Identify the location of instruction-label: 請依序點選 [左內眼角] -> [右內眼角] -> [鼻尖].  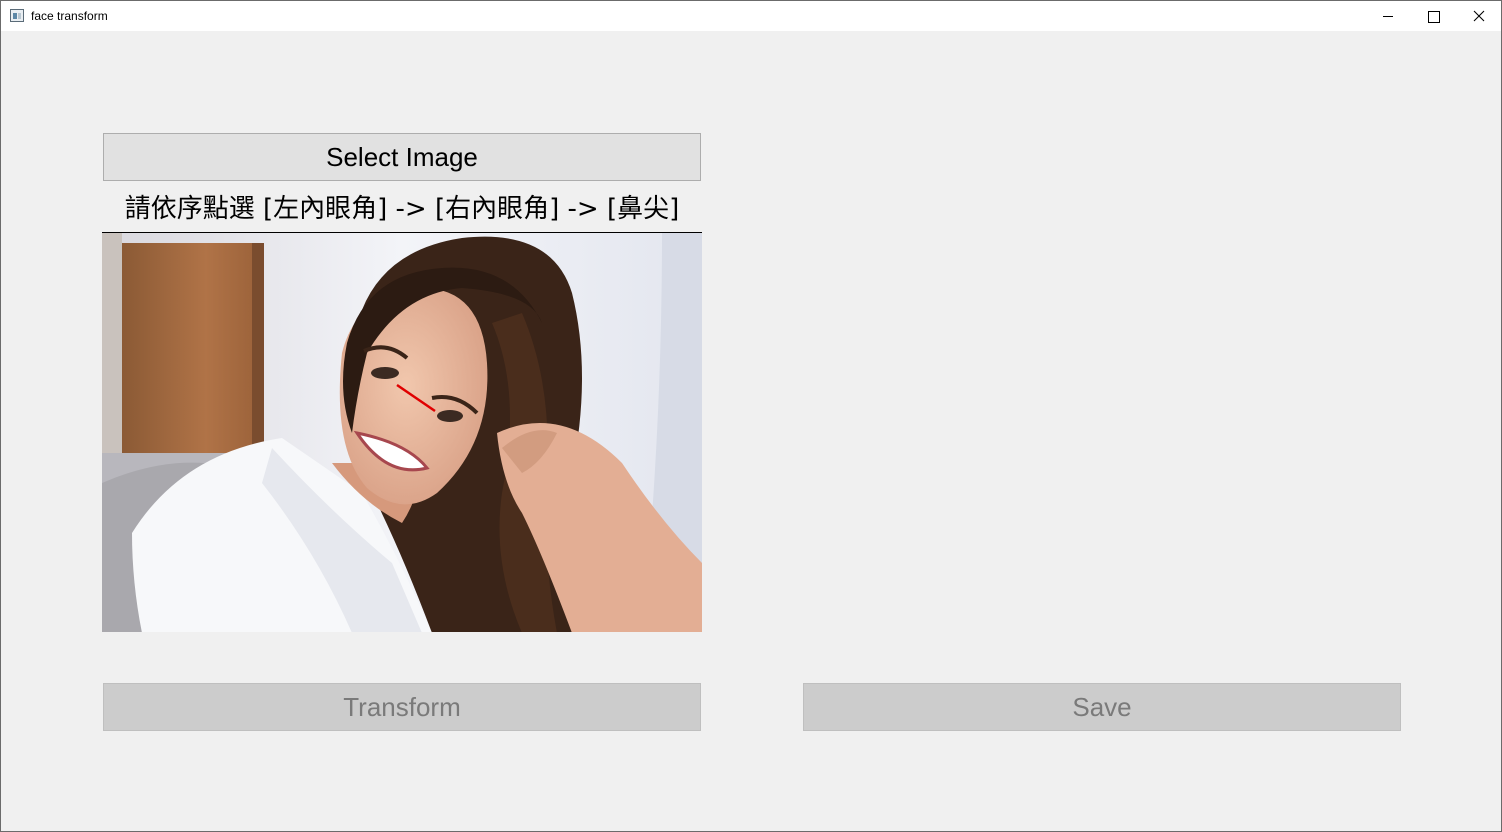
(402, 209).